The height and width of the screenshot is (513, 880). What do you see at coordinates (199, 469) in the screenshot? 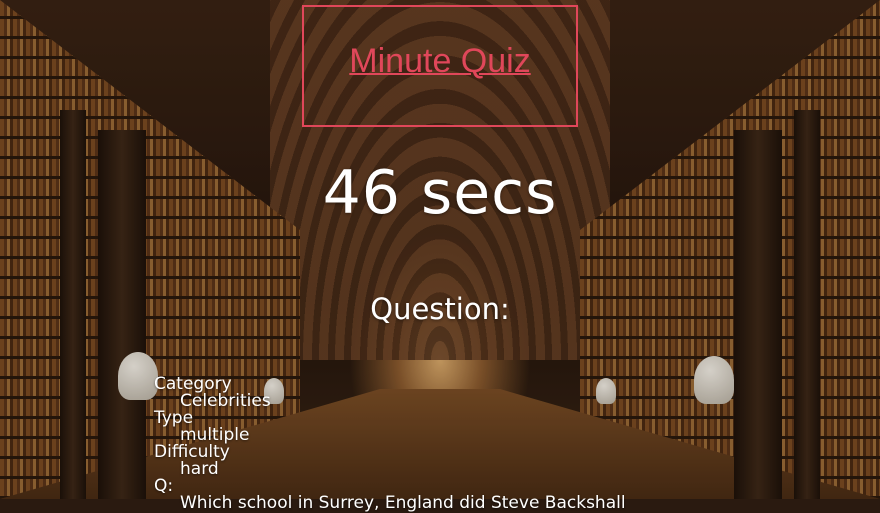
I see `difficulty-value: hard` at bounding box center [199, 469].